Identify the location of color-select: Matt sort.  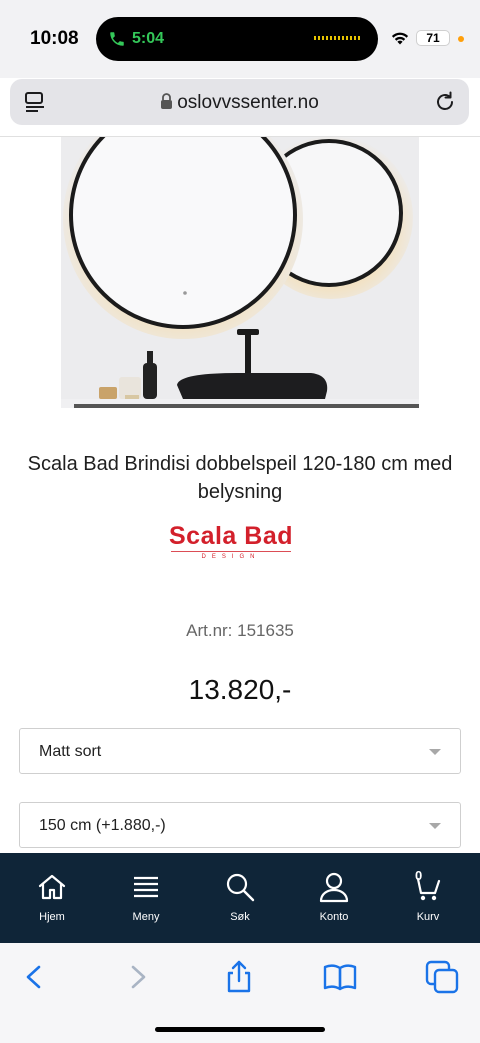
(240, 751).